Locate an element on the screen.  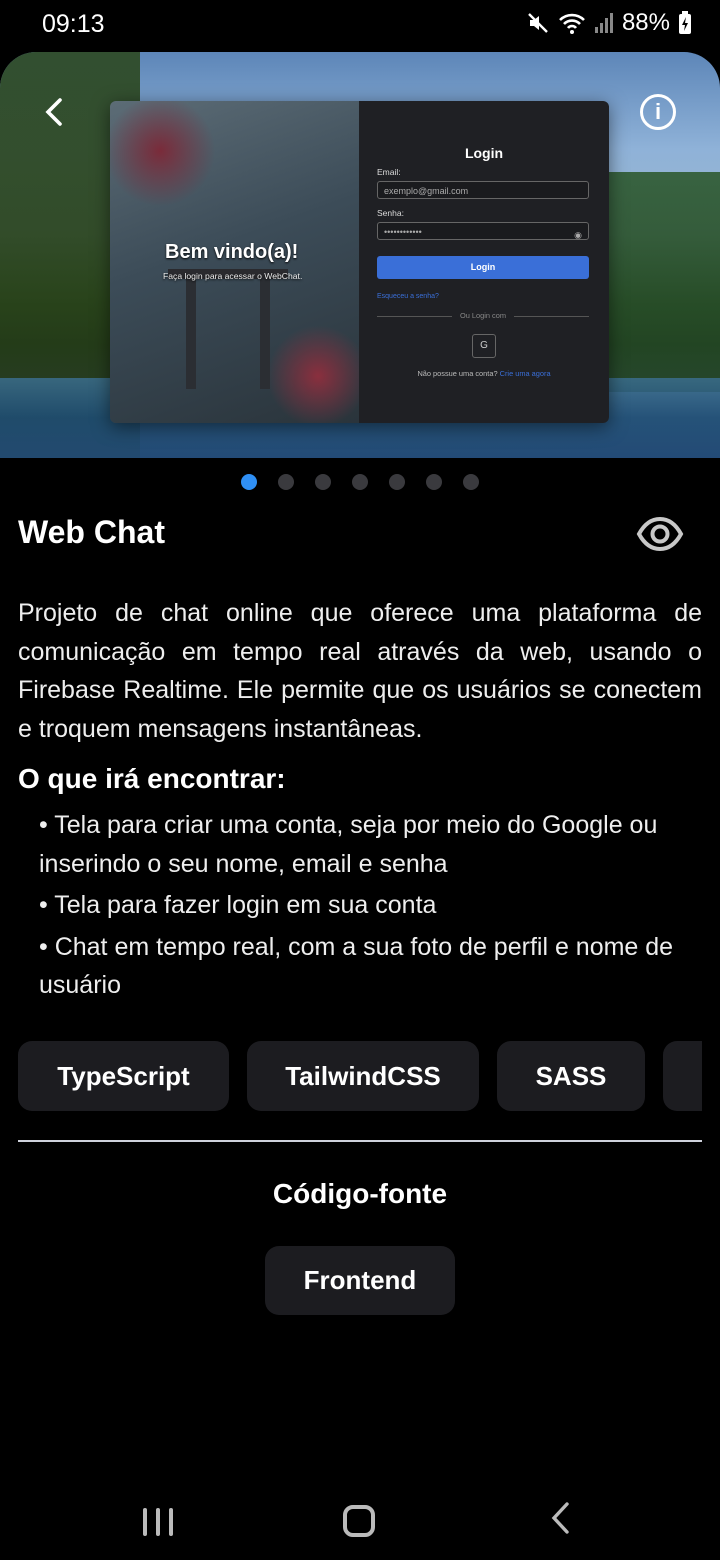
info-button: i is located at coordinates (658, 112).